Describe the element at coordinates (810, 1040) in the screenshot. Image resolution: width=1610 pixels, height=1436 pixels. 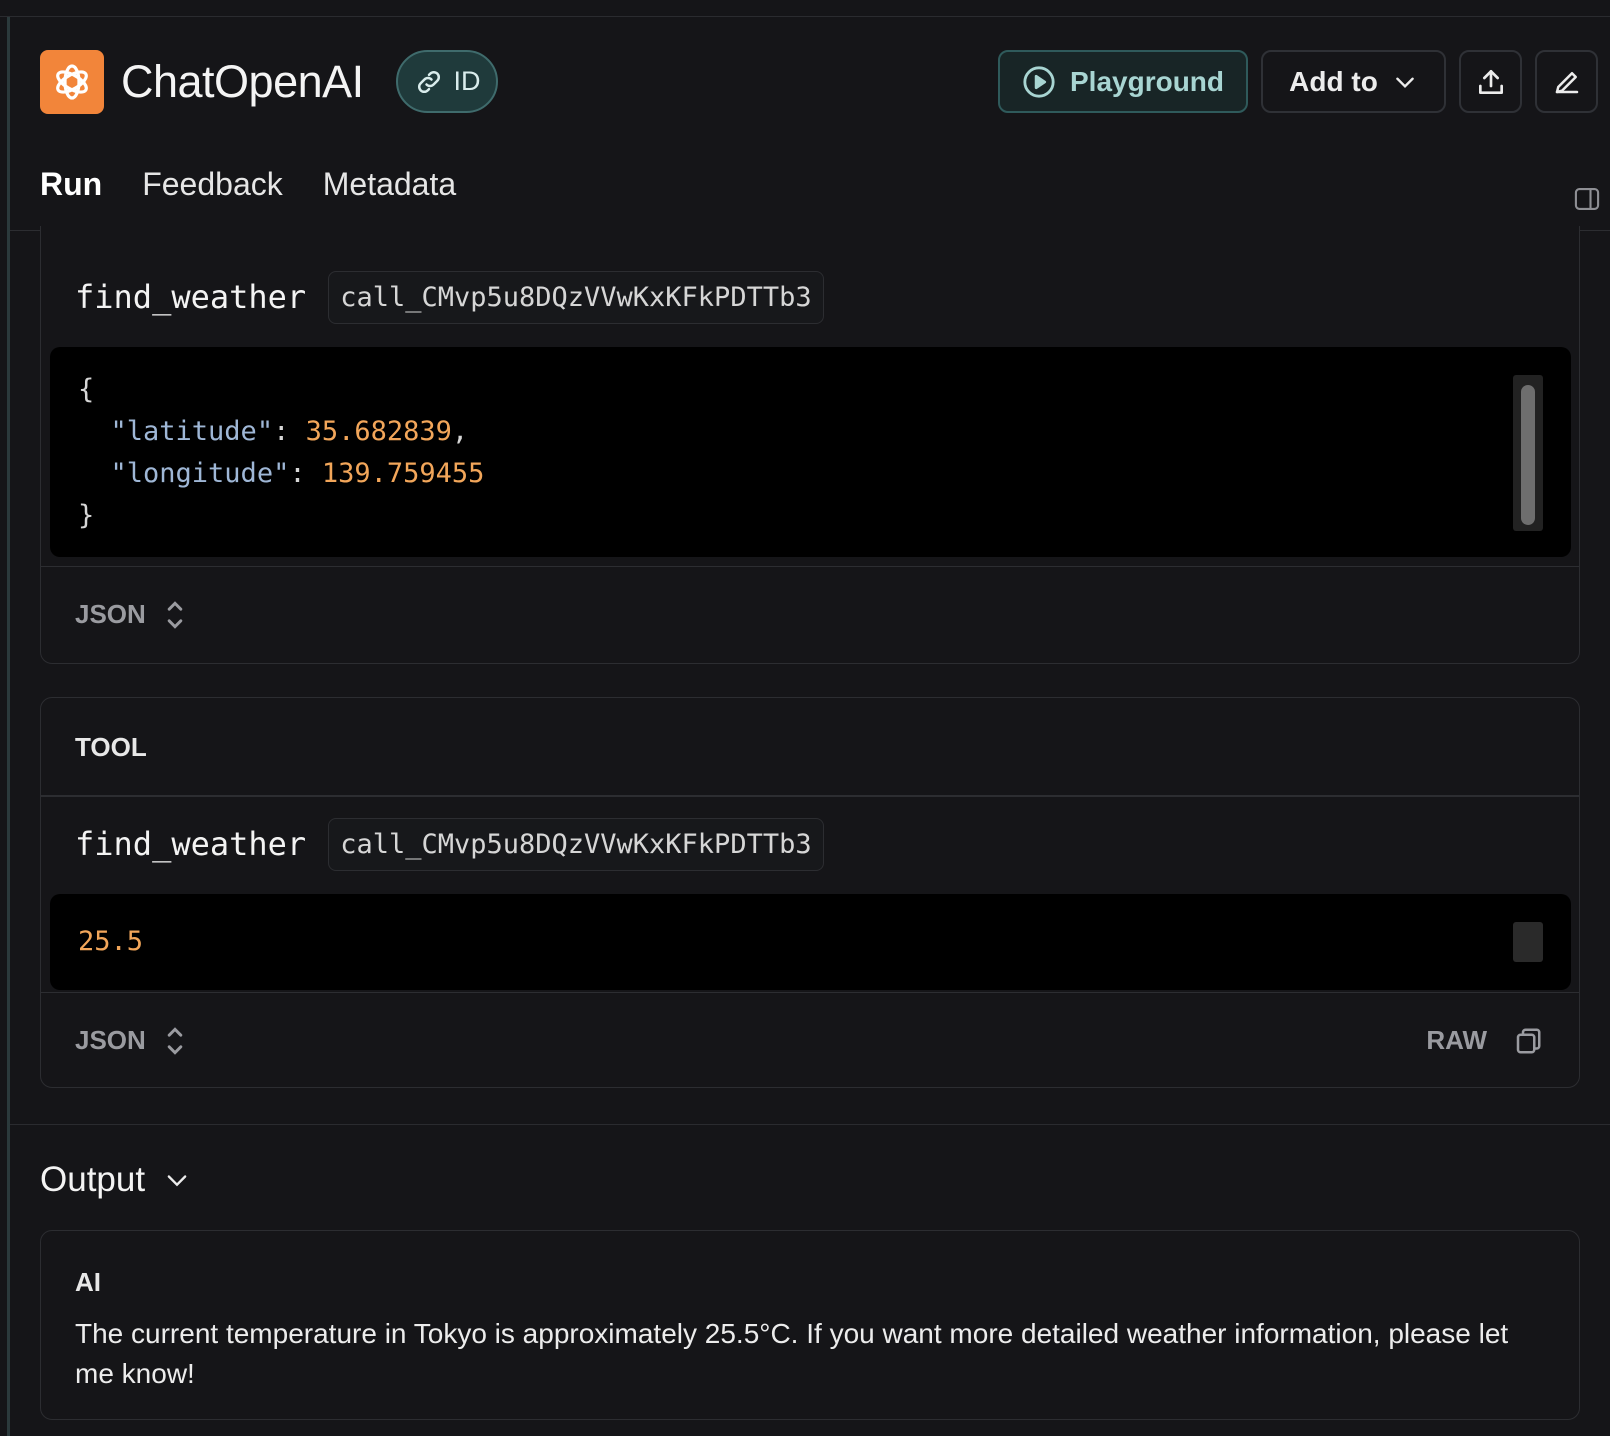
I see `format-footer: JSON RAW` at that location.